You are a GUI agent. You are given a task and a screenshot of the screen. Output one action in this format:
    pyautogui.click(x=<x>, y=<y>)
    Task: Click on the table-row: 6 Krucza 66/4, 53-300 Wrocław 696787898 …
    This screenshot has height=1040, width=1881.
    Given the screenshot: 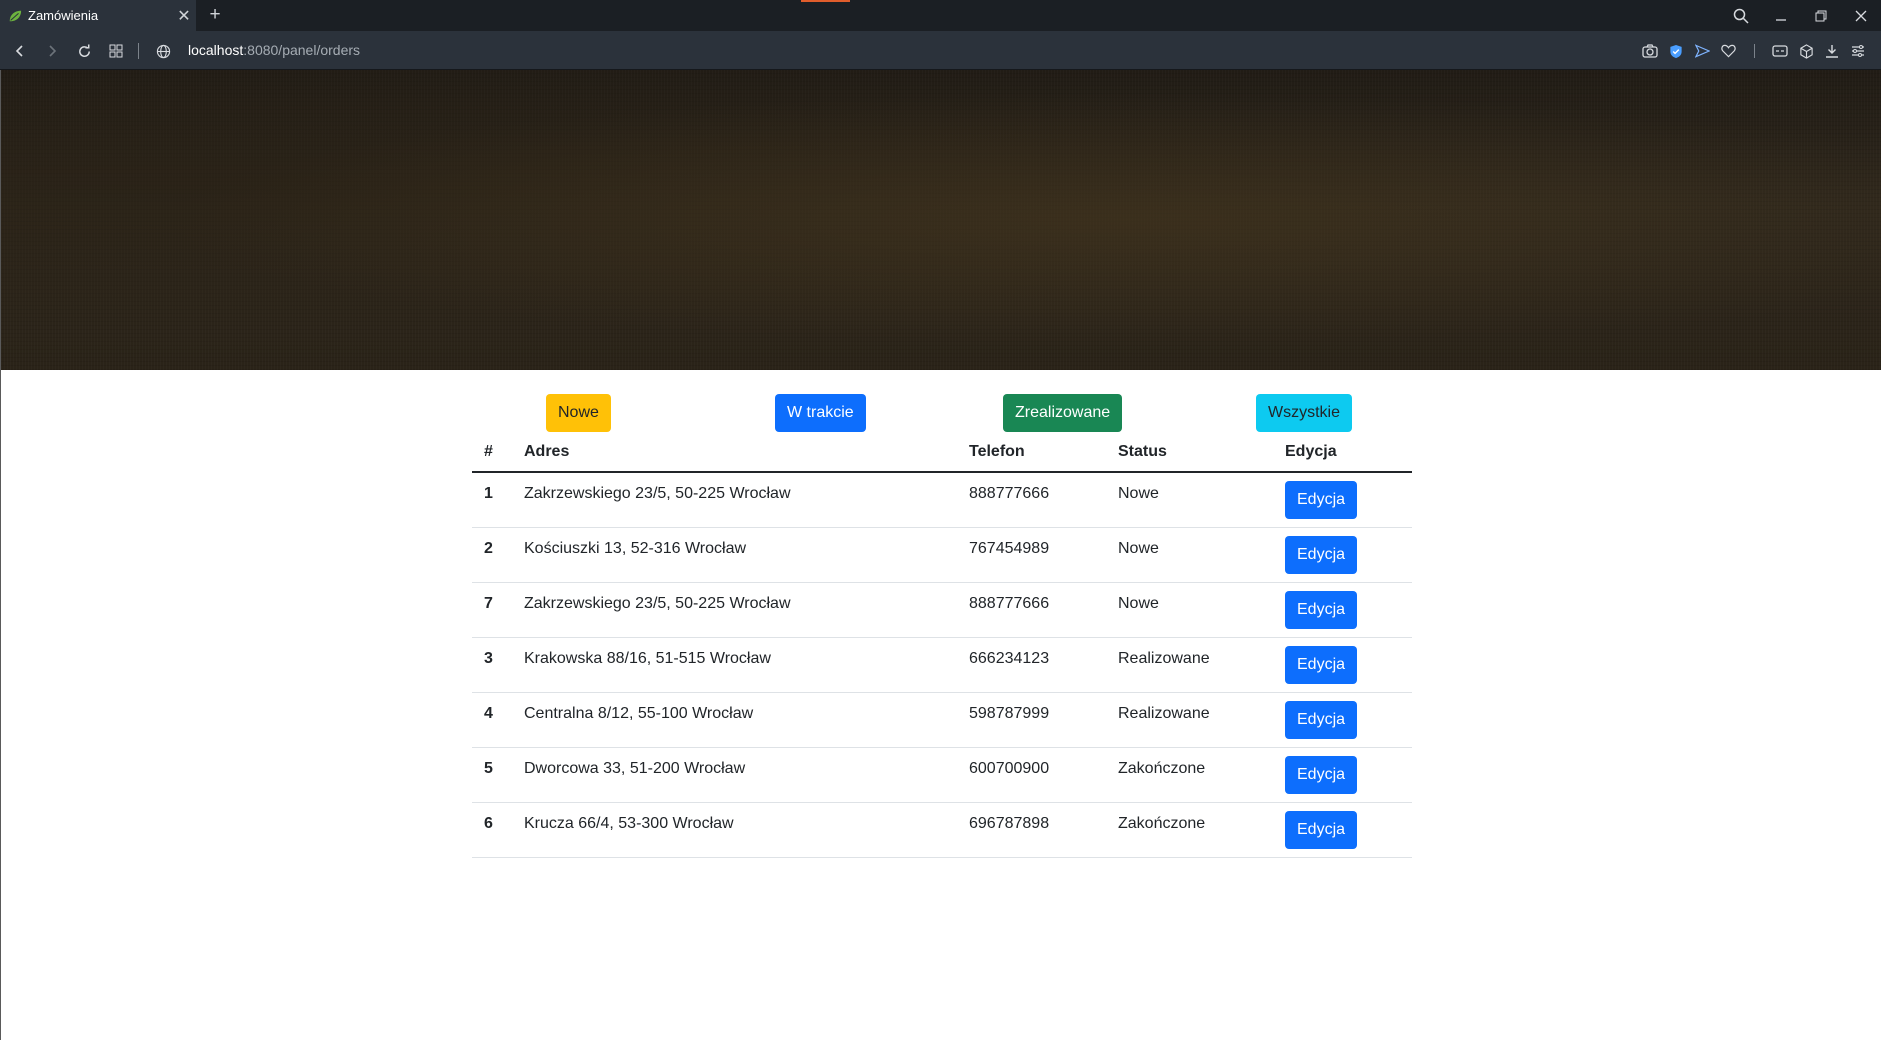 What is the action you would take?
    pyautogui.click(x=942, y=830)
    